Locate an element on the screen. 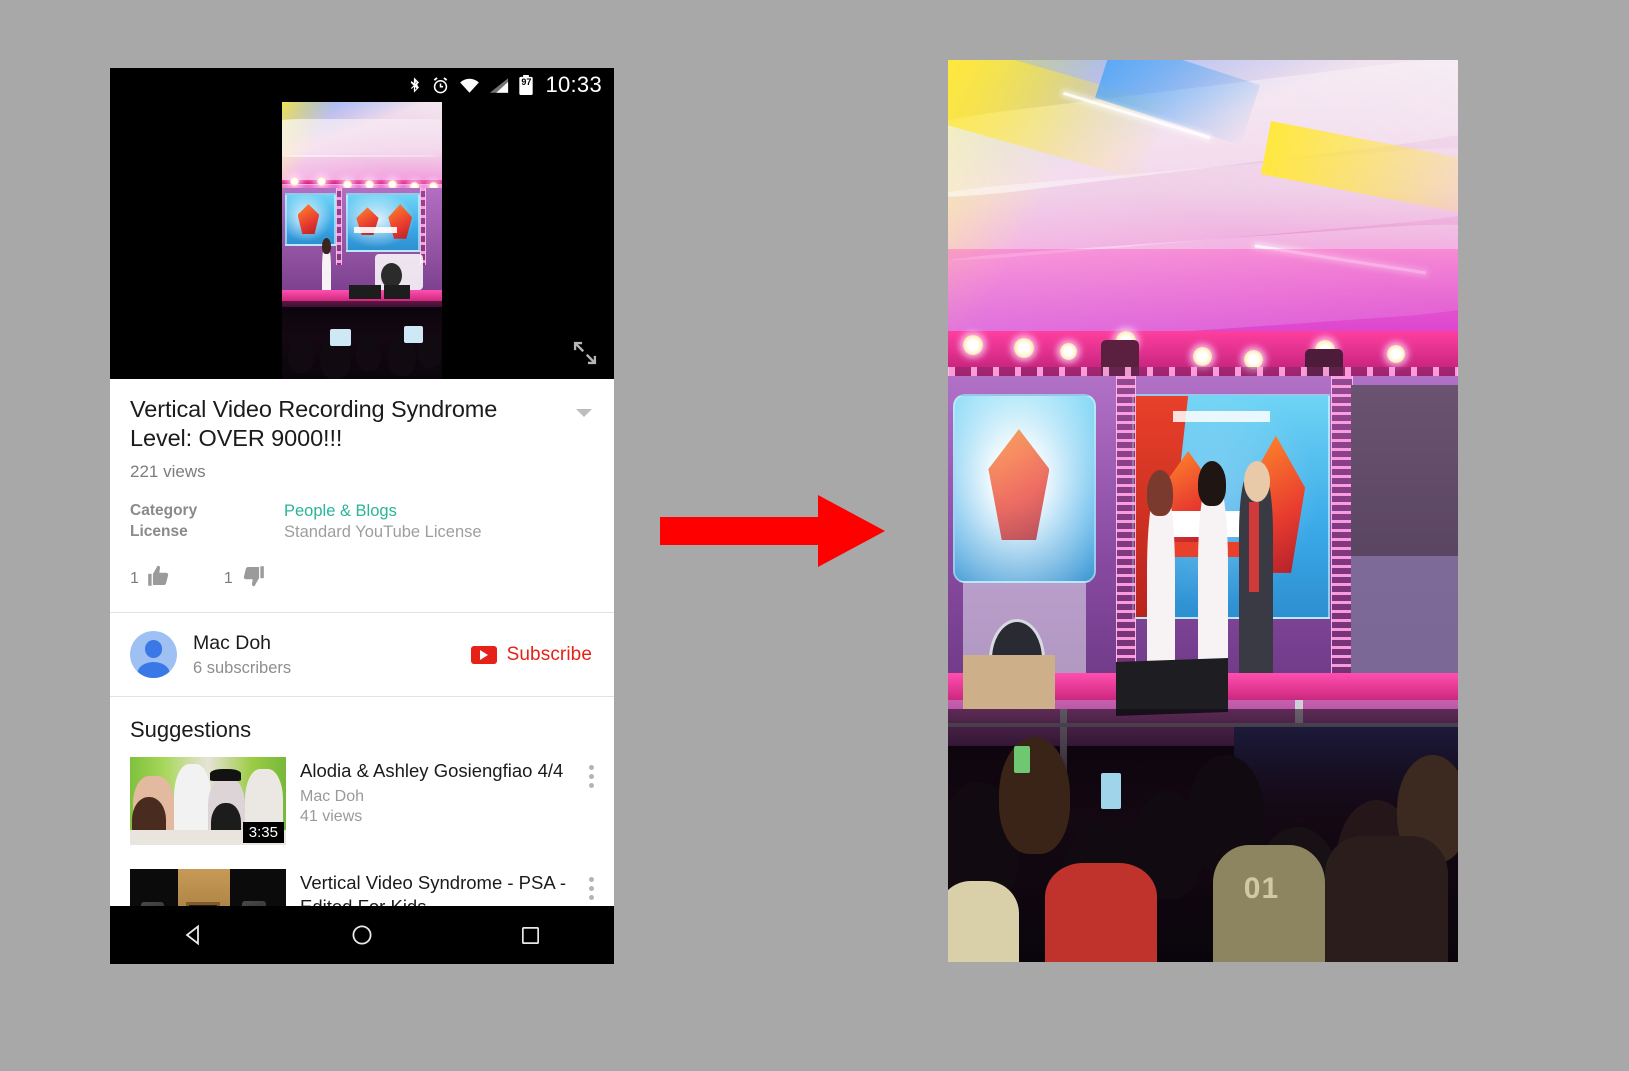  back-triangle-icon is located at coordinates (194, 935).